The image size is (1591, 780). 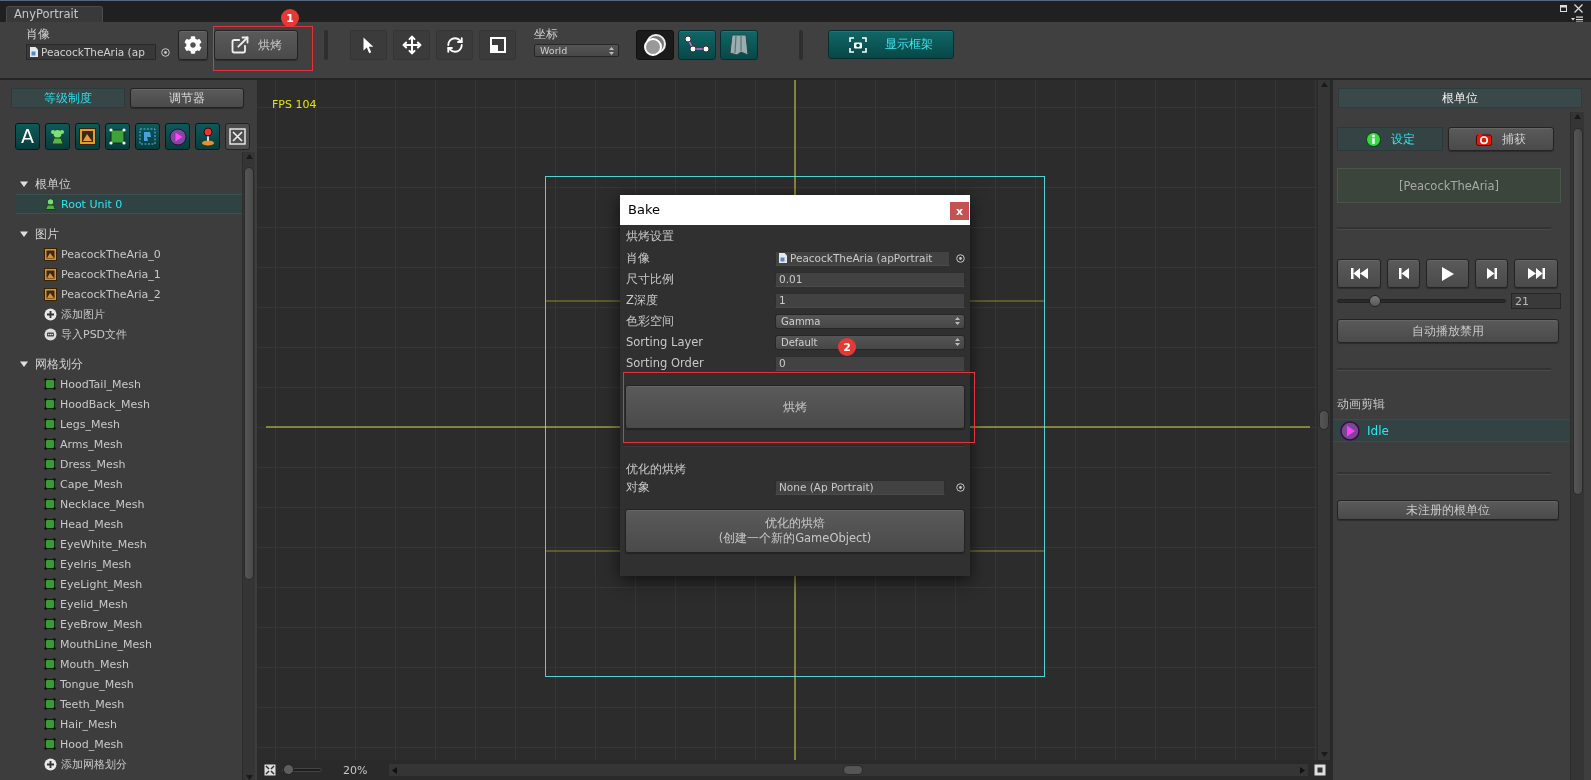 What do you see at coordinates (129, 664) in the screenshot?
I see `tree-item: Mouth_Mesh` at bounding box center [129, 664].